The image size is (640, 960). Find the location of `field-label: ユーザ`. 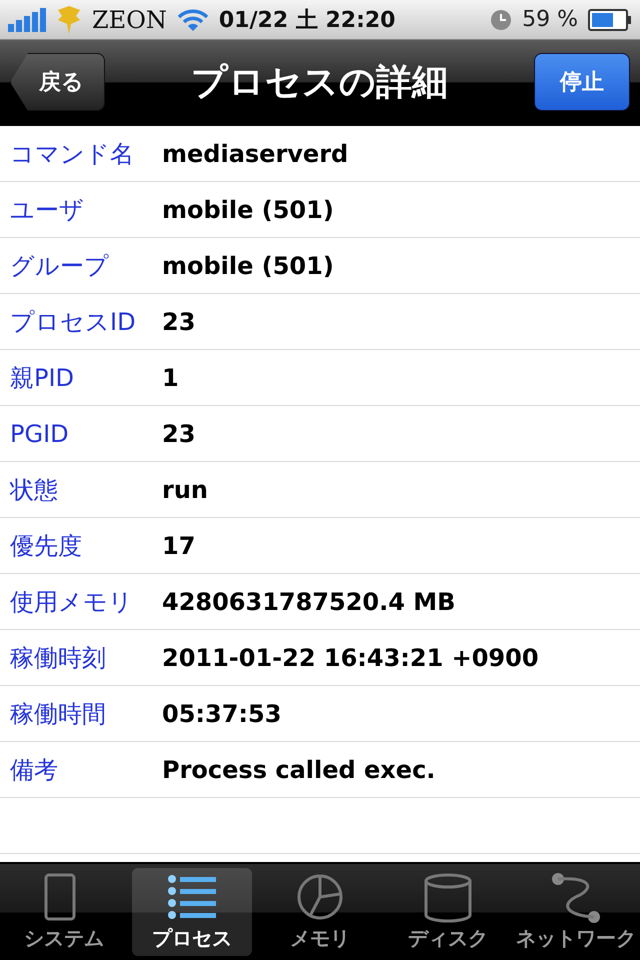

field-label: ユーザ is located at coordinates (47, 210).